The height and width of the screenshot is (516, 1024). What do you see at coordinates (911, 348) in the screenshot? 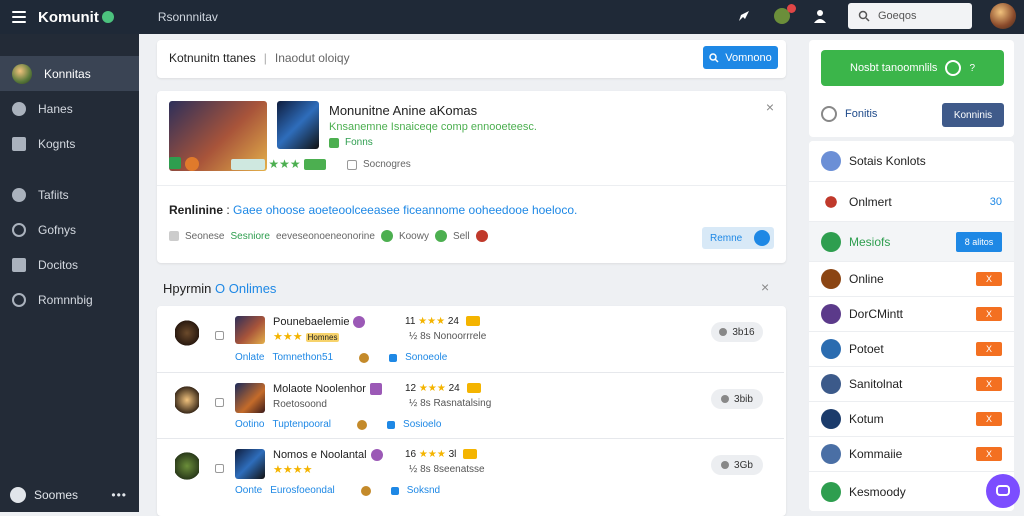
I see `friend-item: Potoet X` at bounding box center [911, 348].